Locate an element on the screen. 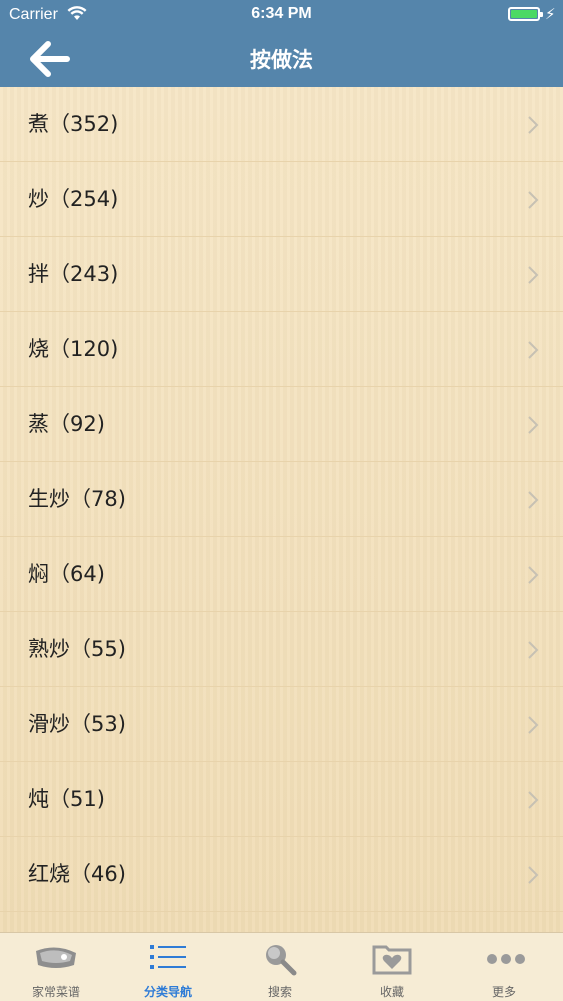 The width and height of the screenshot is (563, 1001). list-item: 红烧（46) is located at coordinates (281, 874).